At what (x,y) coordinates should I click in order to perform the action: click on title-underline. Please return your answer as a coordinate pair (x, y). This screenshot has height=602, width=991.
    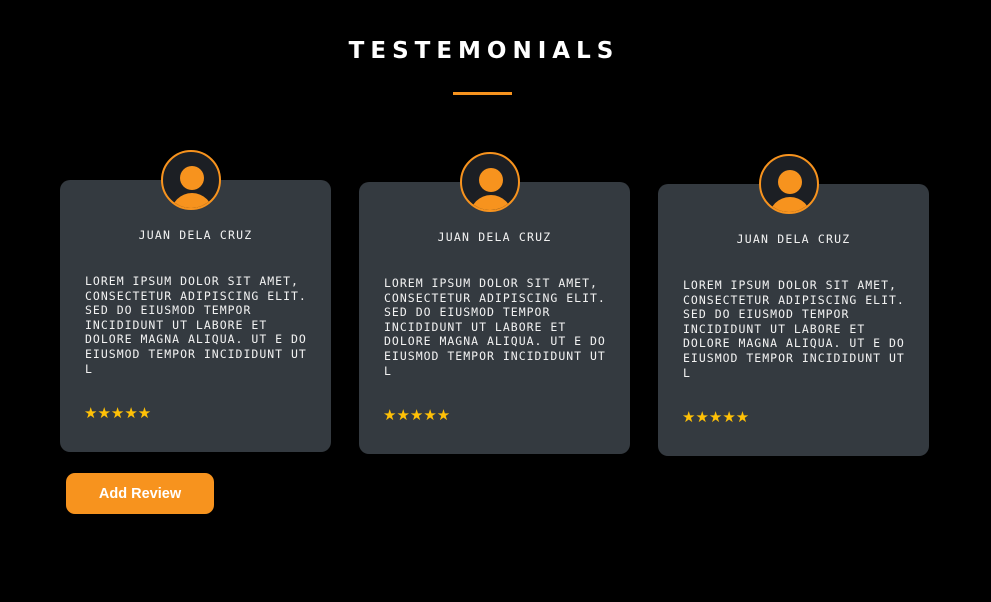
    Looking at the image, I should click on (482, 93).